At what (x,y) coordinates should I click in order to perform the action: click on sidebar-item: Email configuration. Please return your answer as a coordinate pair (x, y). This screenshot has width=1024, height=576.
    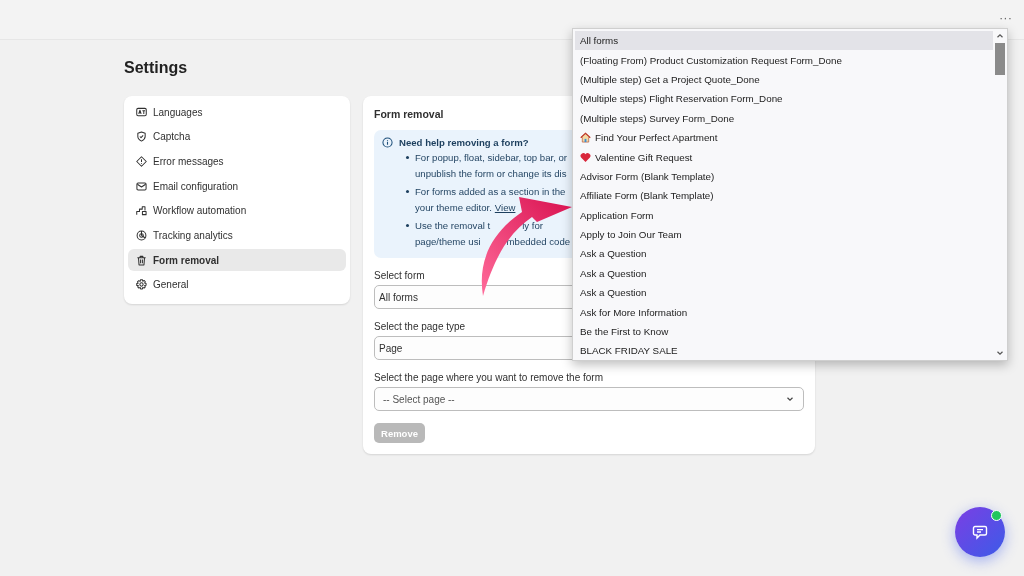
    Looking at the image, I should click on (237, 186).